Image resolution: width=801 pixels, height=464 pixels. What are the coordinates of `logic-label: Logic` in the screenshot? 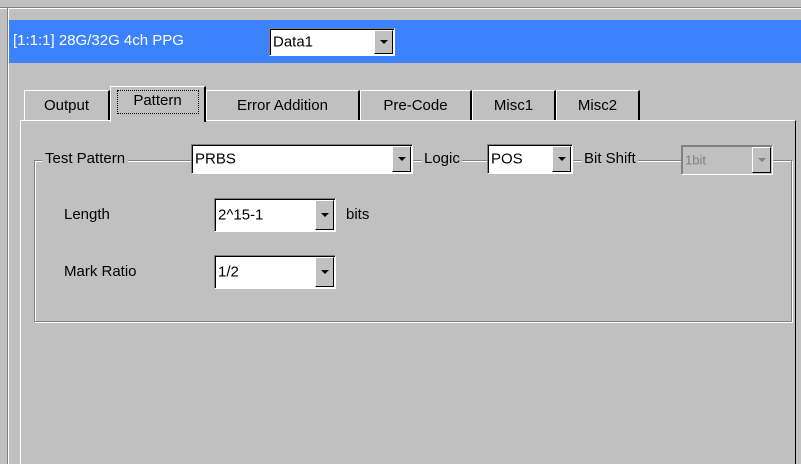 It's located at (442, 158).